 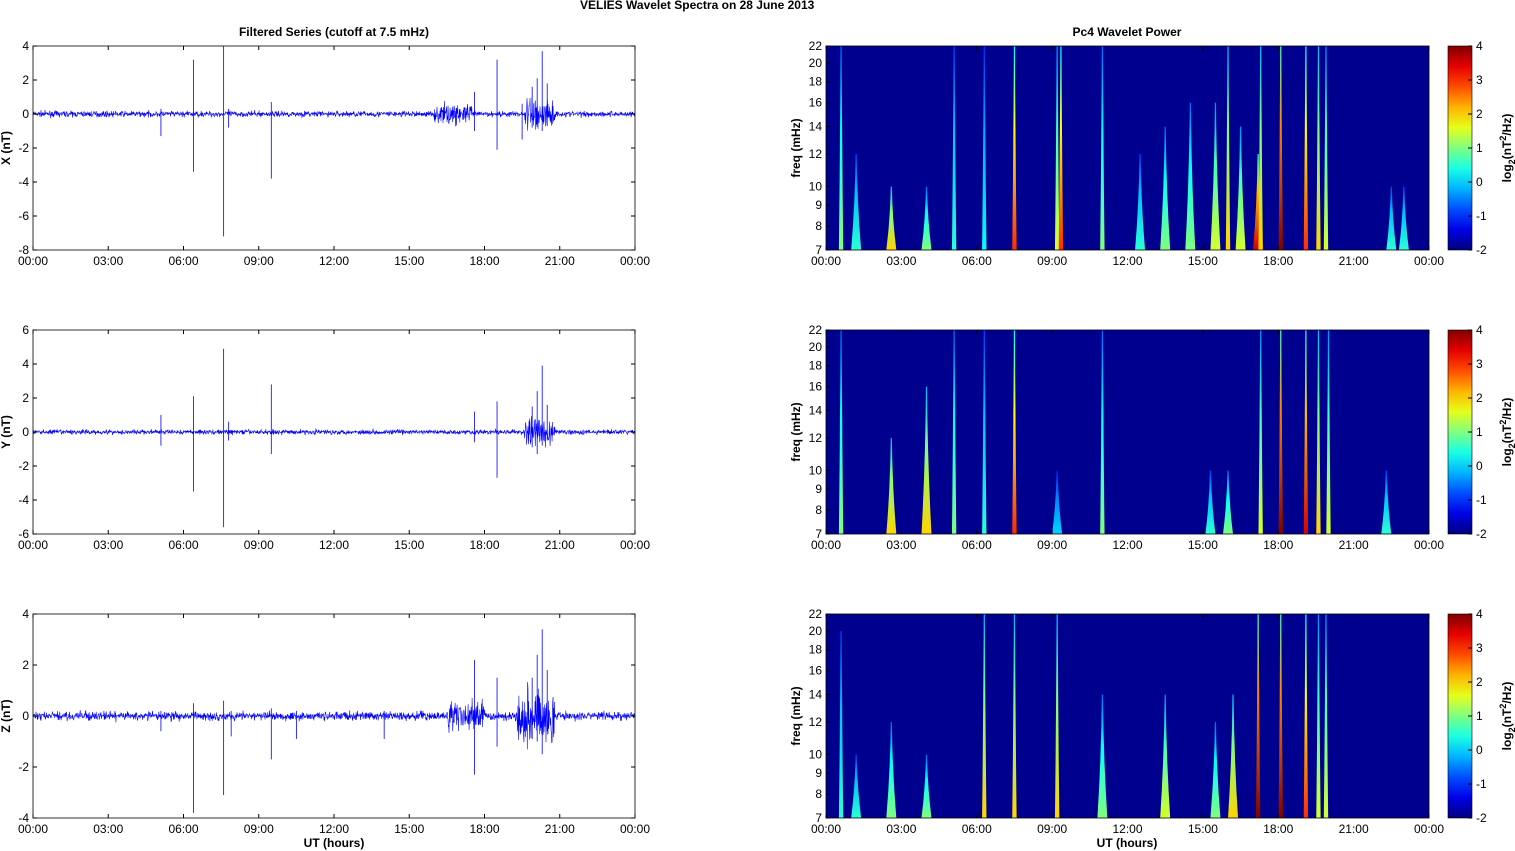 What do you see at coordinates (697, 6) in the screenshot?
I see `figure-title: VELIES Wavelet Spectra on 28 June 2013` at bounding box center [697, 6].